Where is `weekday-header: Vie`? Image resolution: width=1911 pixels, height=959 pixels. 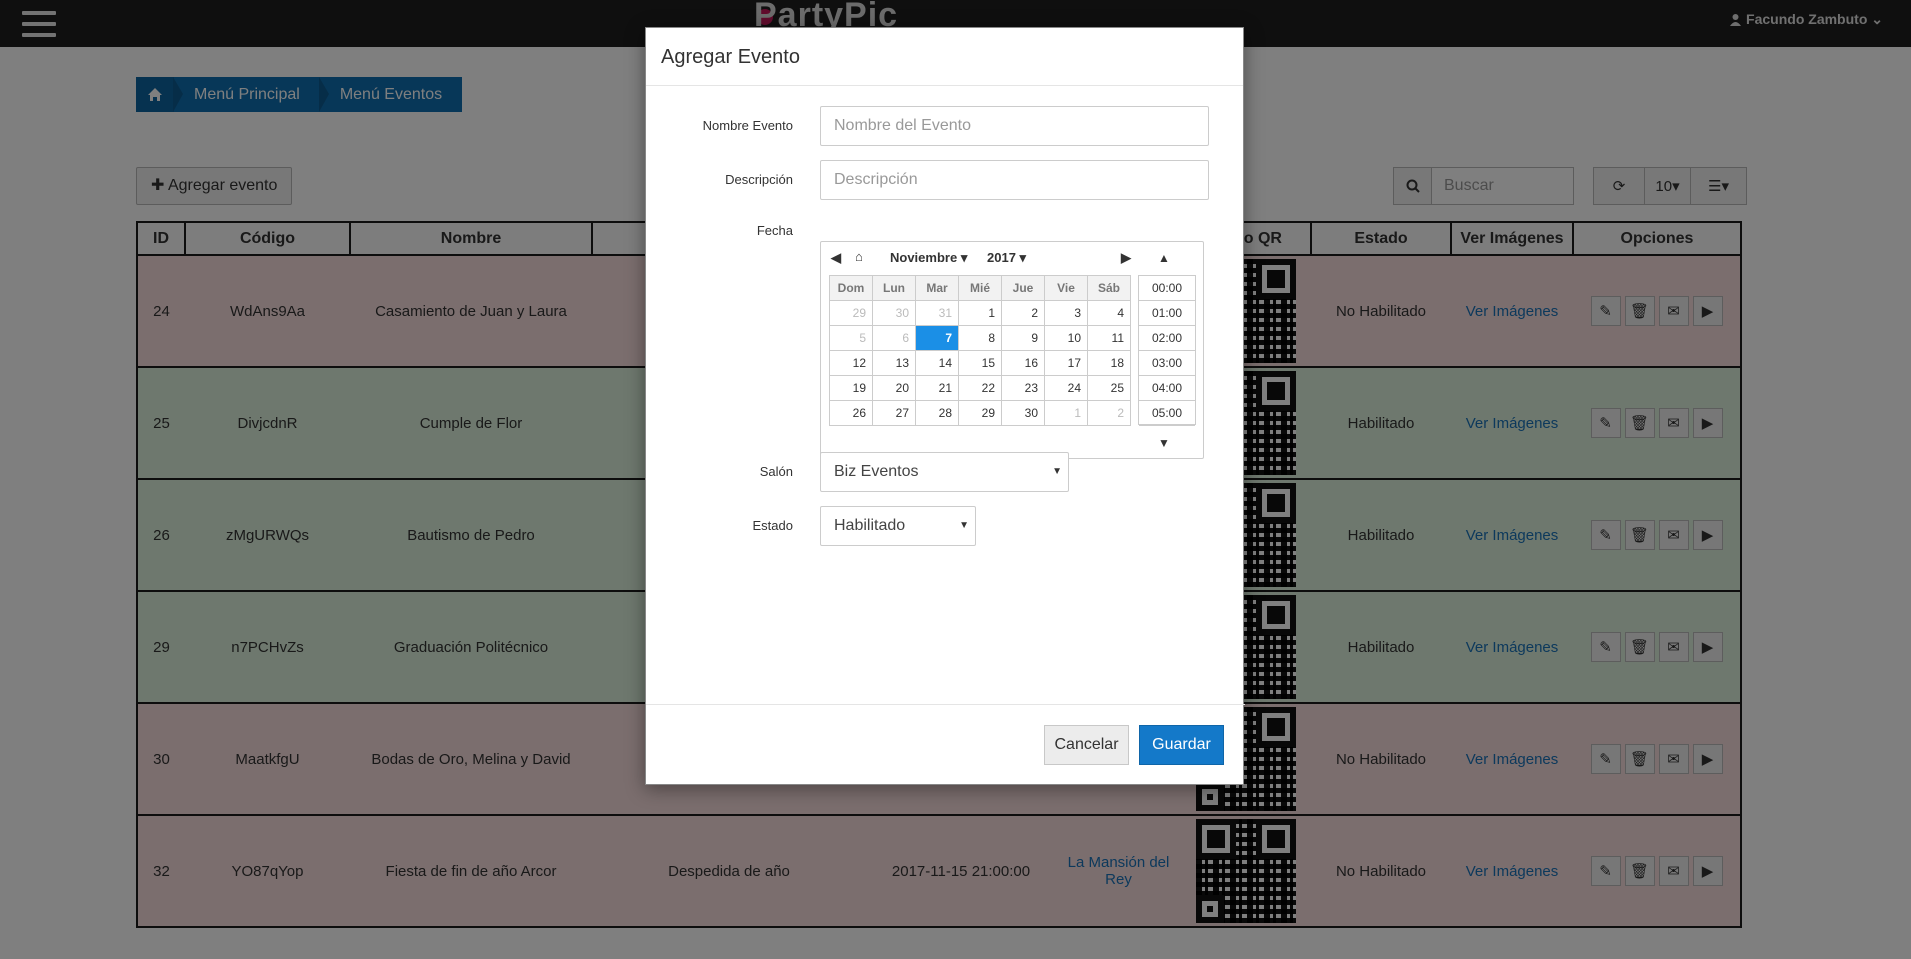 weekday-header: Vie is located at coordinates (1066, 288).